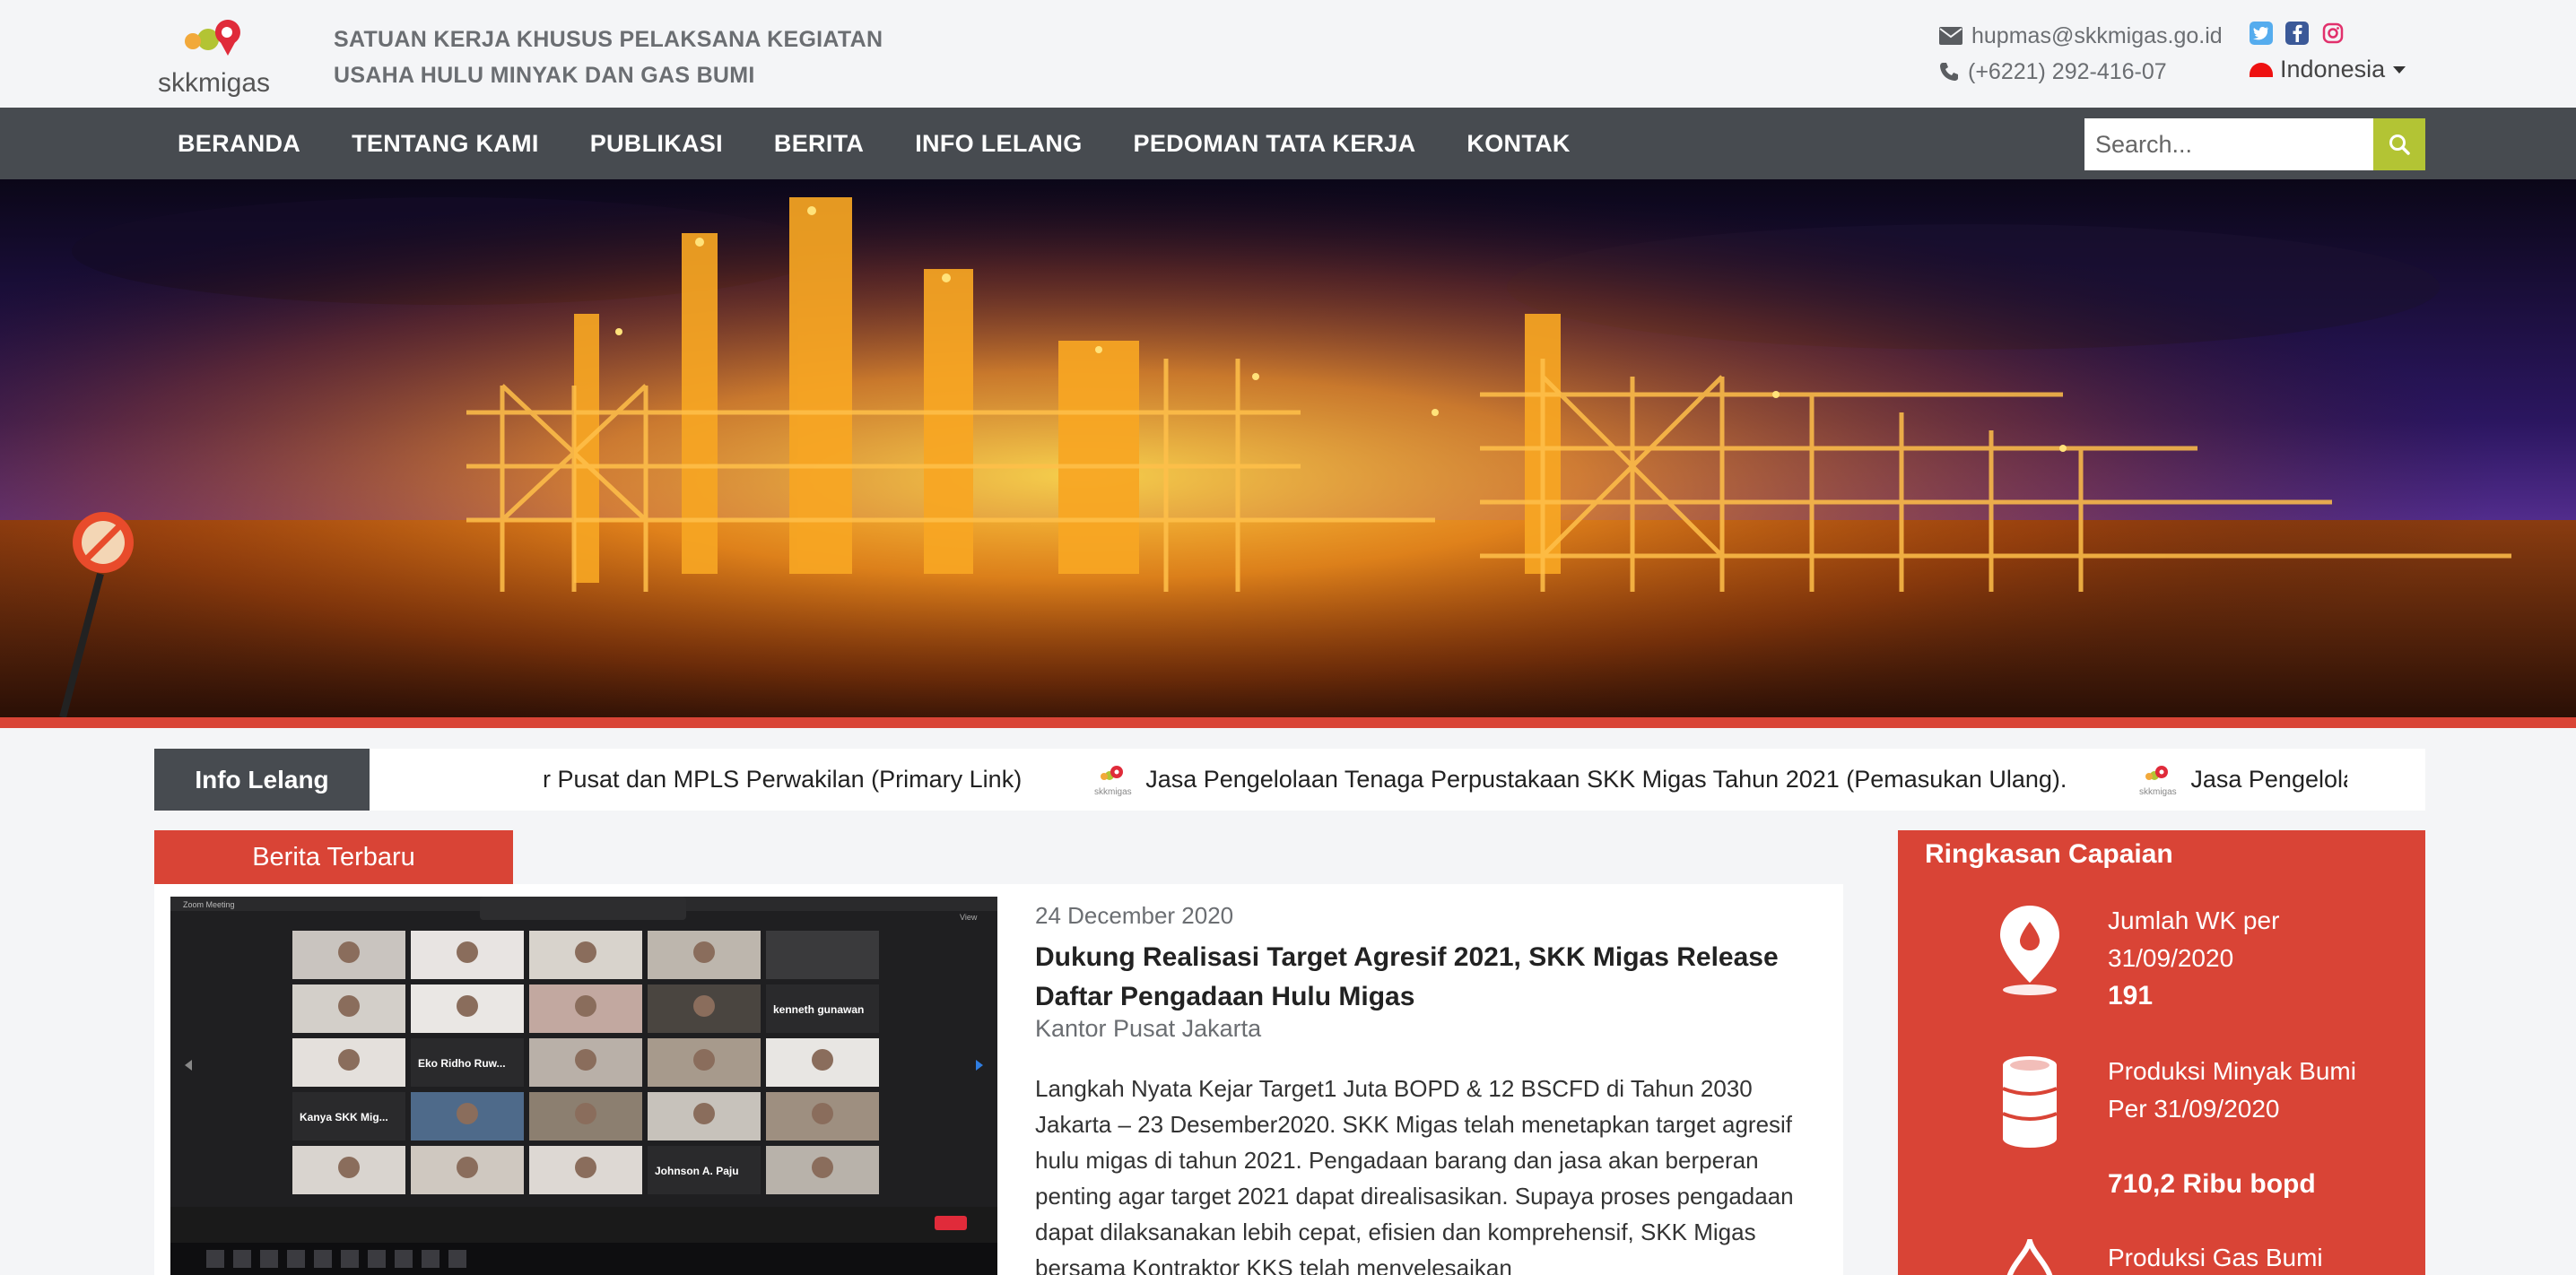 The width and height of the screenshot is (2576, 1275). I want to click on news-location: Kantor Pusat Jakarta, so click(1148, 1028).